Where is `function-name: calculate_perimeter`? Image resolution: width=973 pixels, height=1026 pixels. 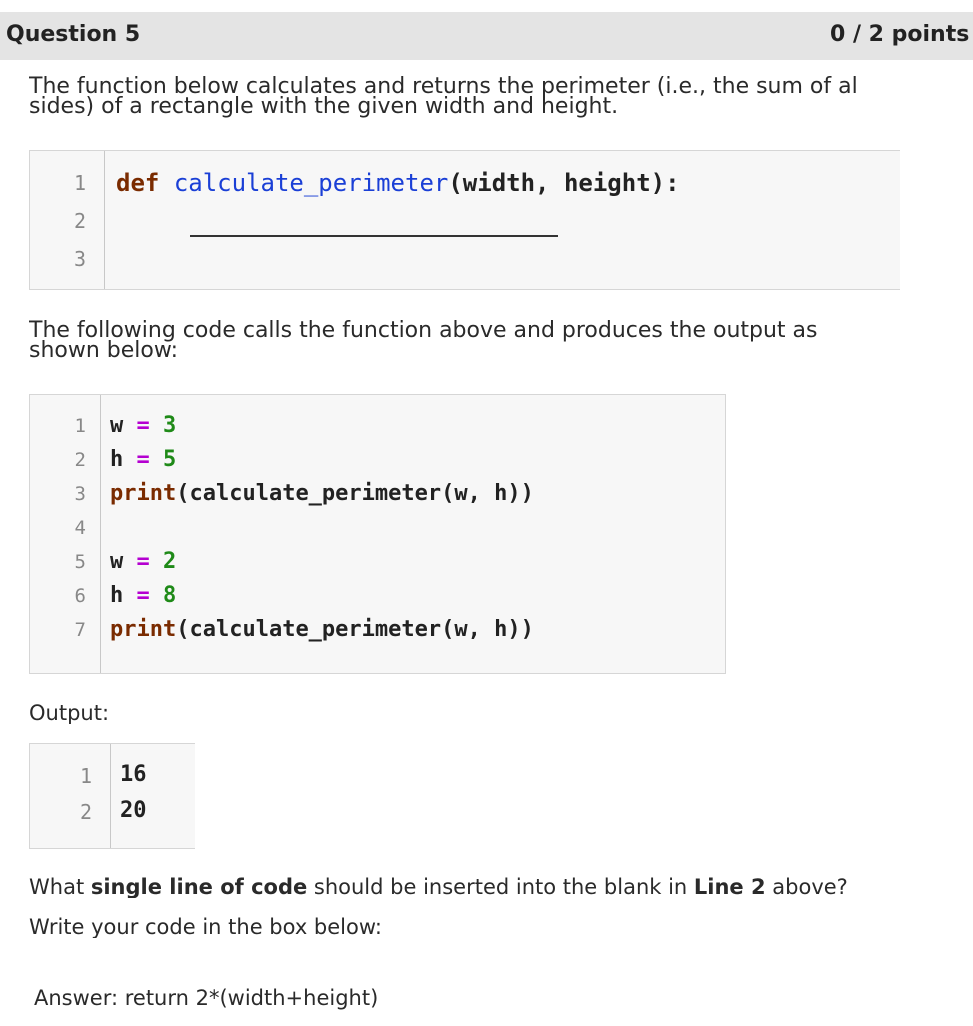 function-name: calculate_perimeter is located at coordinates (311, 183).